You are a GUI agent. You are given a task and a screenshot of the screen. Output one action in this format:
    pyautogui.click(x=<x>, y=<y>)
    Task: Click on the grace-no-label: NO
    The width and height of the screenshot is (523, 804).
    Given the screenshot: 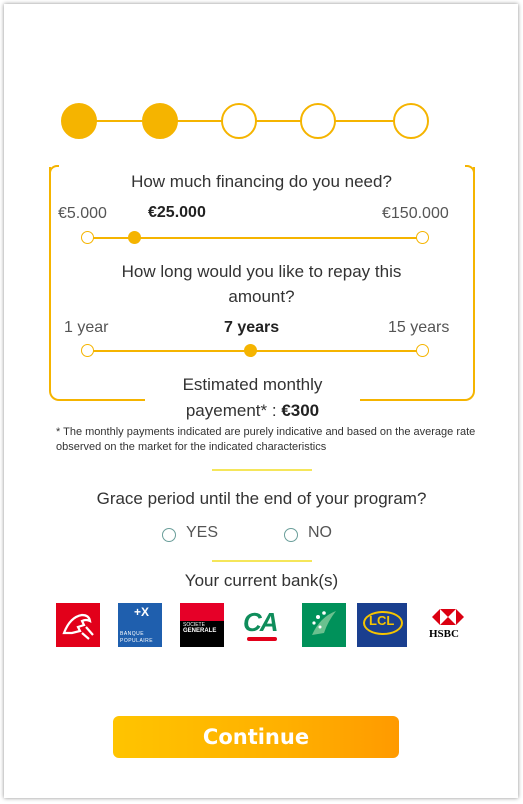 What is the action you would take?
    pyautogui.click(x=320, y=533)
    